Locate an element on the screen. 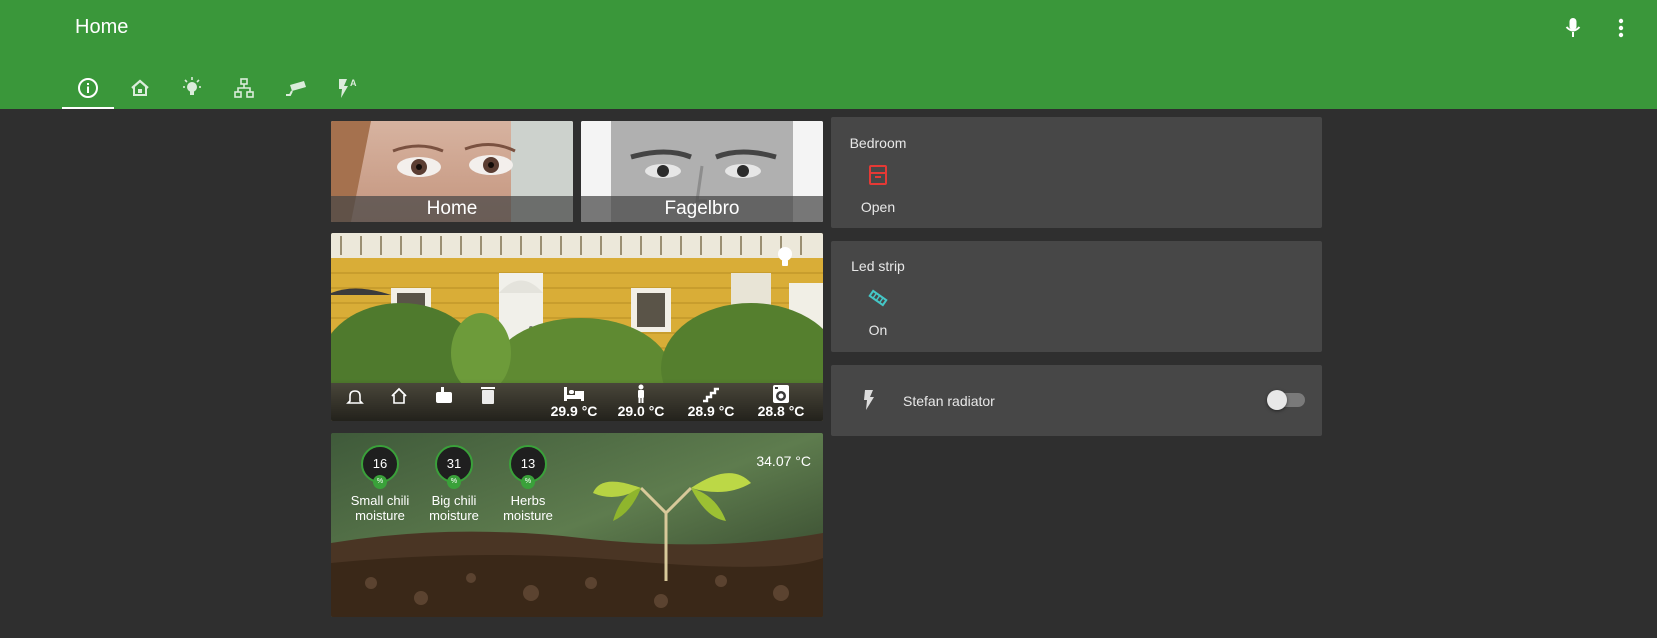 This screenshot has height=638, width=1657. moisture-label: Herbs moisture is located at coordinates (528, 508).